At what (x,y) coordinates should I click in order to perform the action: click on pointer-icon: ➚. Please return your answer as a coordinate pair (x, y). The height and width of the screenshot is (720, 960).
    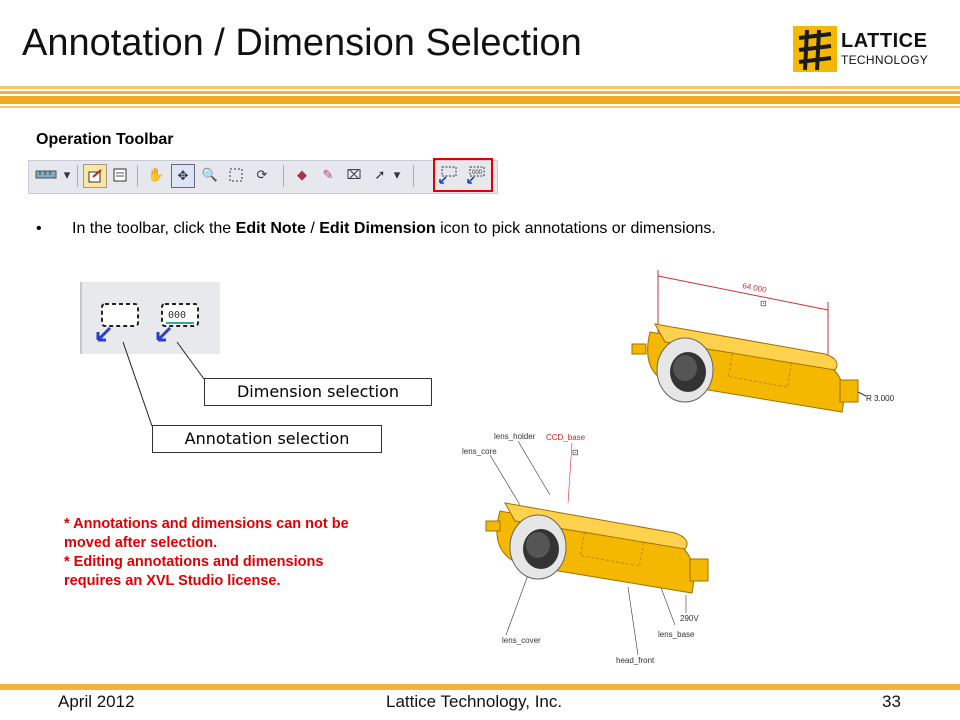
    Looking at the image, I should click on (380, 175).